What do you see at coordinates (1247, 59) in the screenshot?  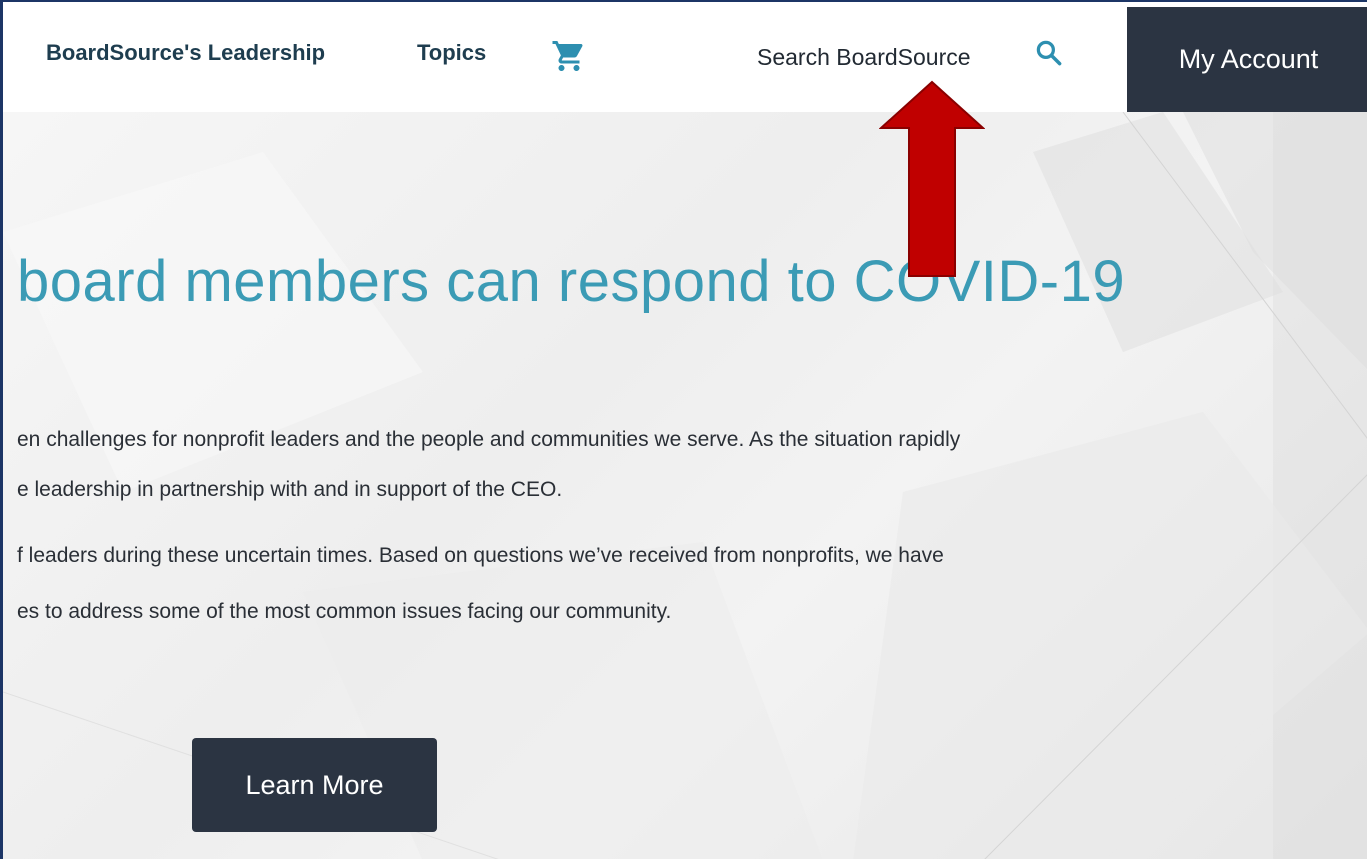 I see `my-account-button: My Account` at bounding box center [1247, 59].